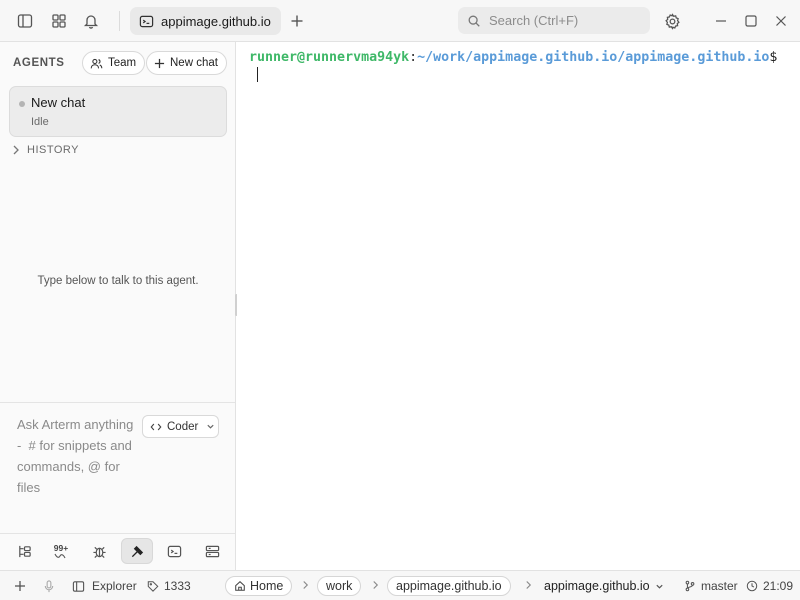 The height and width of the screenshot is (600, 800). I want to click on agent-name: New chat, so click(58, 102).